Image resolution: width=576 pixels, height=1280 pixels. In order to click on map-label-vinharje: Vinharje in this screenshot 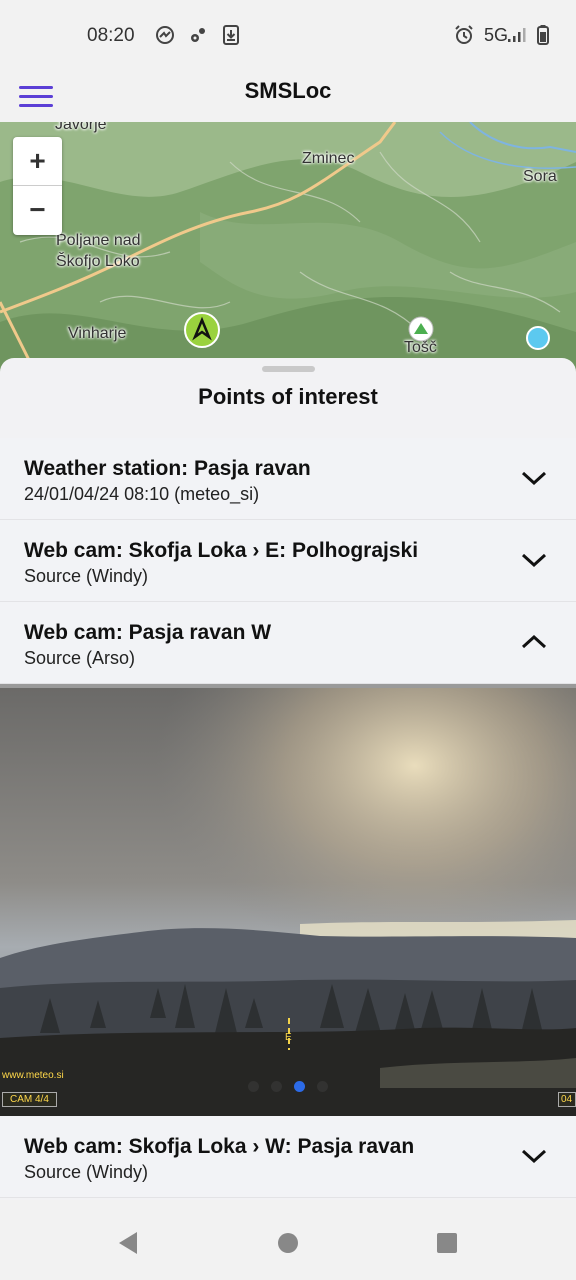, I will do `click(97, 333)`.